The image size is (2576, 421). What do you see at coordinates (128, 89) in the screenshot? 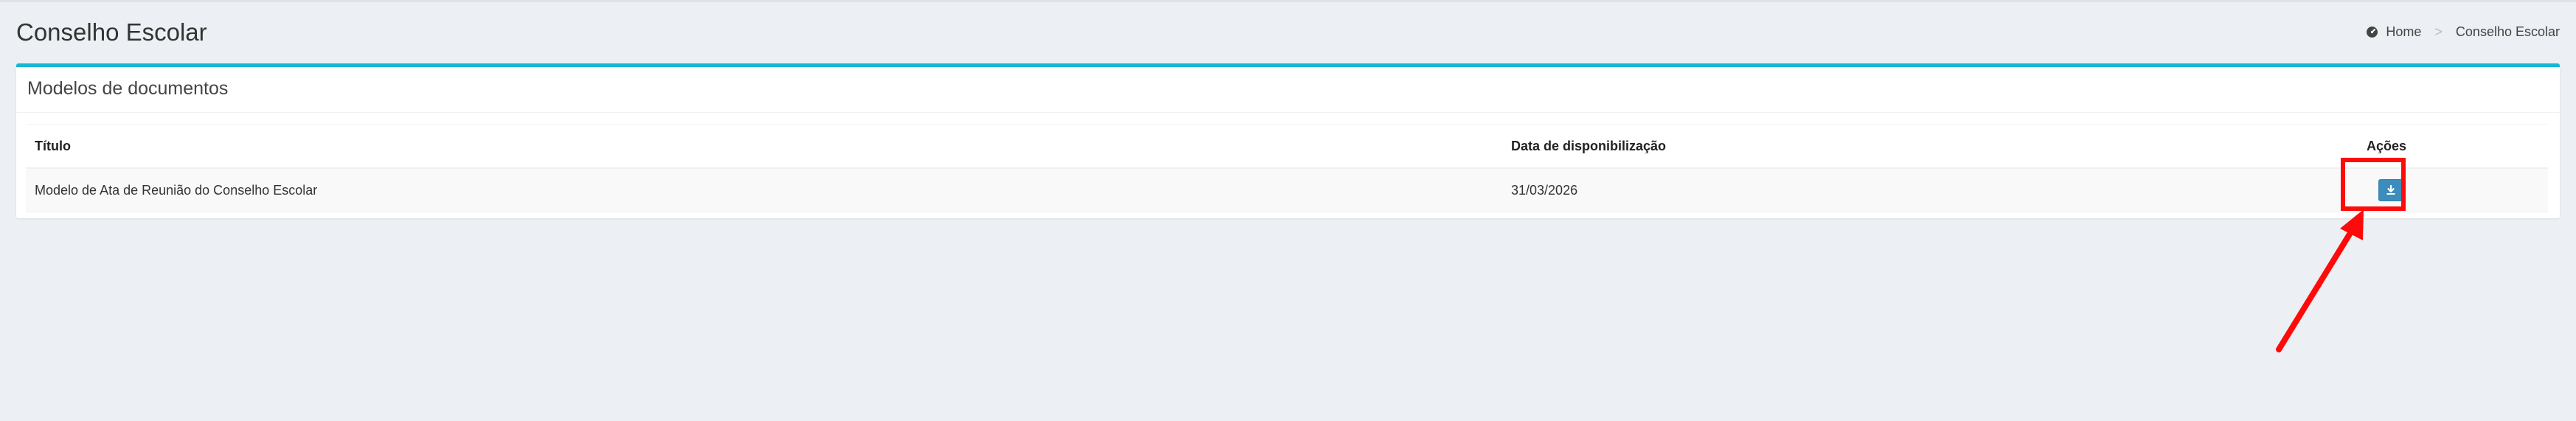
I see `card-title: Modelos de documentos` at bounding box center [128, 89].